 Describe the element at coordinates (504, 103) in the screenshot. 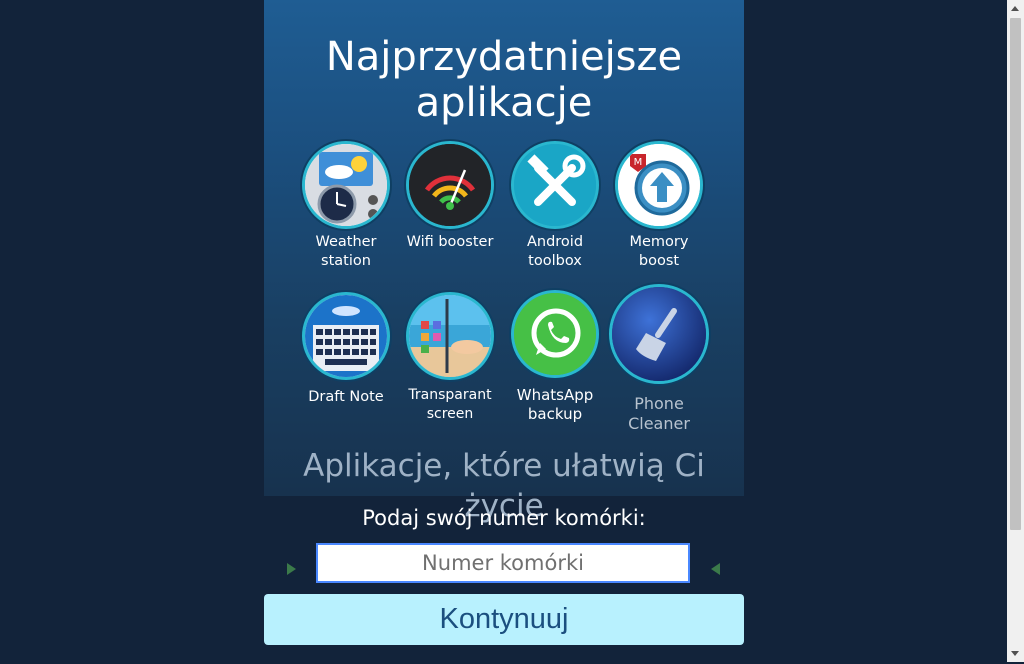

I see `title-line-2: aplikacje` at that location.